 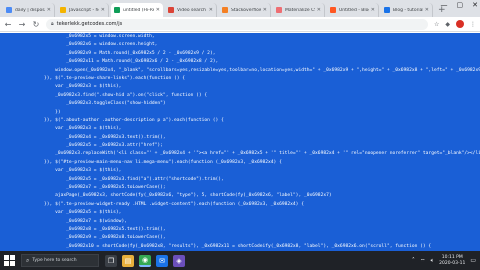 I want to click on code-line: _0x6982x7 = _0x6982x5.toLowerCase();, so click(x=240, y=188).